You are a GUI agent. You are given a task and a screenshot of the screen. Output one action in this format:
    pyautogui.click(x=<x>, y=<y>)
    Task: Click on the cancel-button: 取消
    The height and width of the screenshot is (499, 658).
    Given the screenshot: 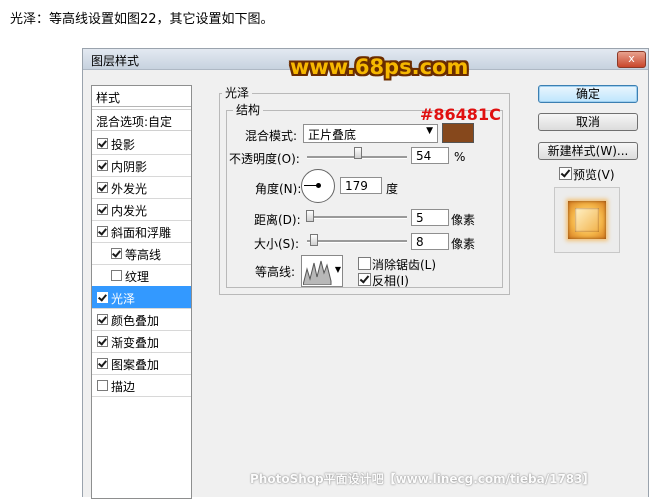 What is the action you would take?
    pyautogui.click(x=588, y=122)
    